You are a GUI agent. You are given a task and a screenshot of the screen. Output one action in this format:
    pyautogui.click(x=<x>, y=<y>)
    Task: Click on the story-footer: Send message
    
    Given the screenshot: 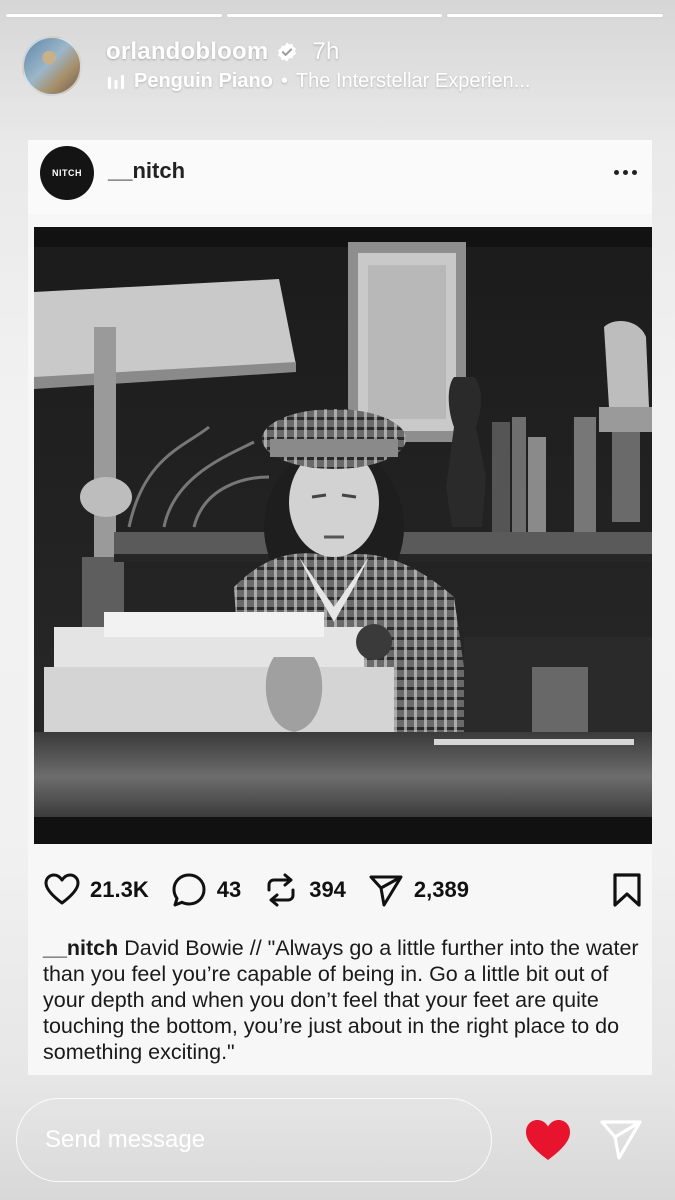 What is the action you would take?
    pyautogui.click(x=337, y=1145)
    